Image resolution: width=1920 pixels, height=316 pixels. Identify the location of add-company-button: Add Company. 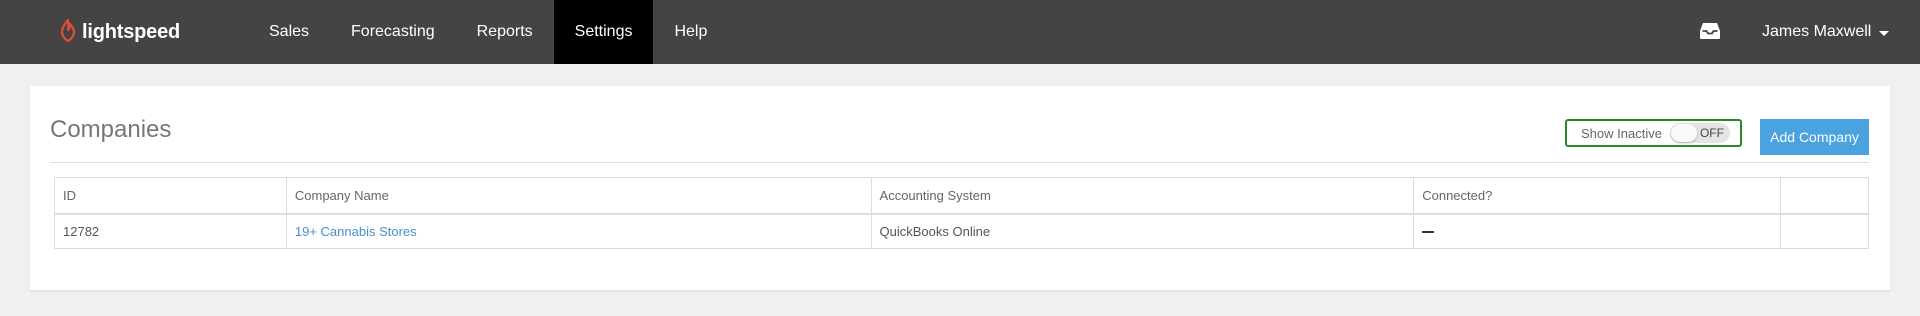
(1814, 137).